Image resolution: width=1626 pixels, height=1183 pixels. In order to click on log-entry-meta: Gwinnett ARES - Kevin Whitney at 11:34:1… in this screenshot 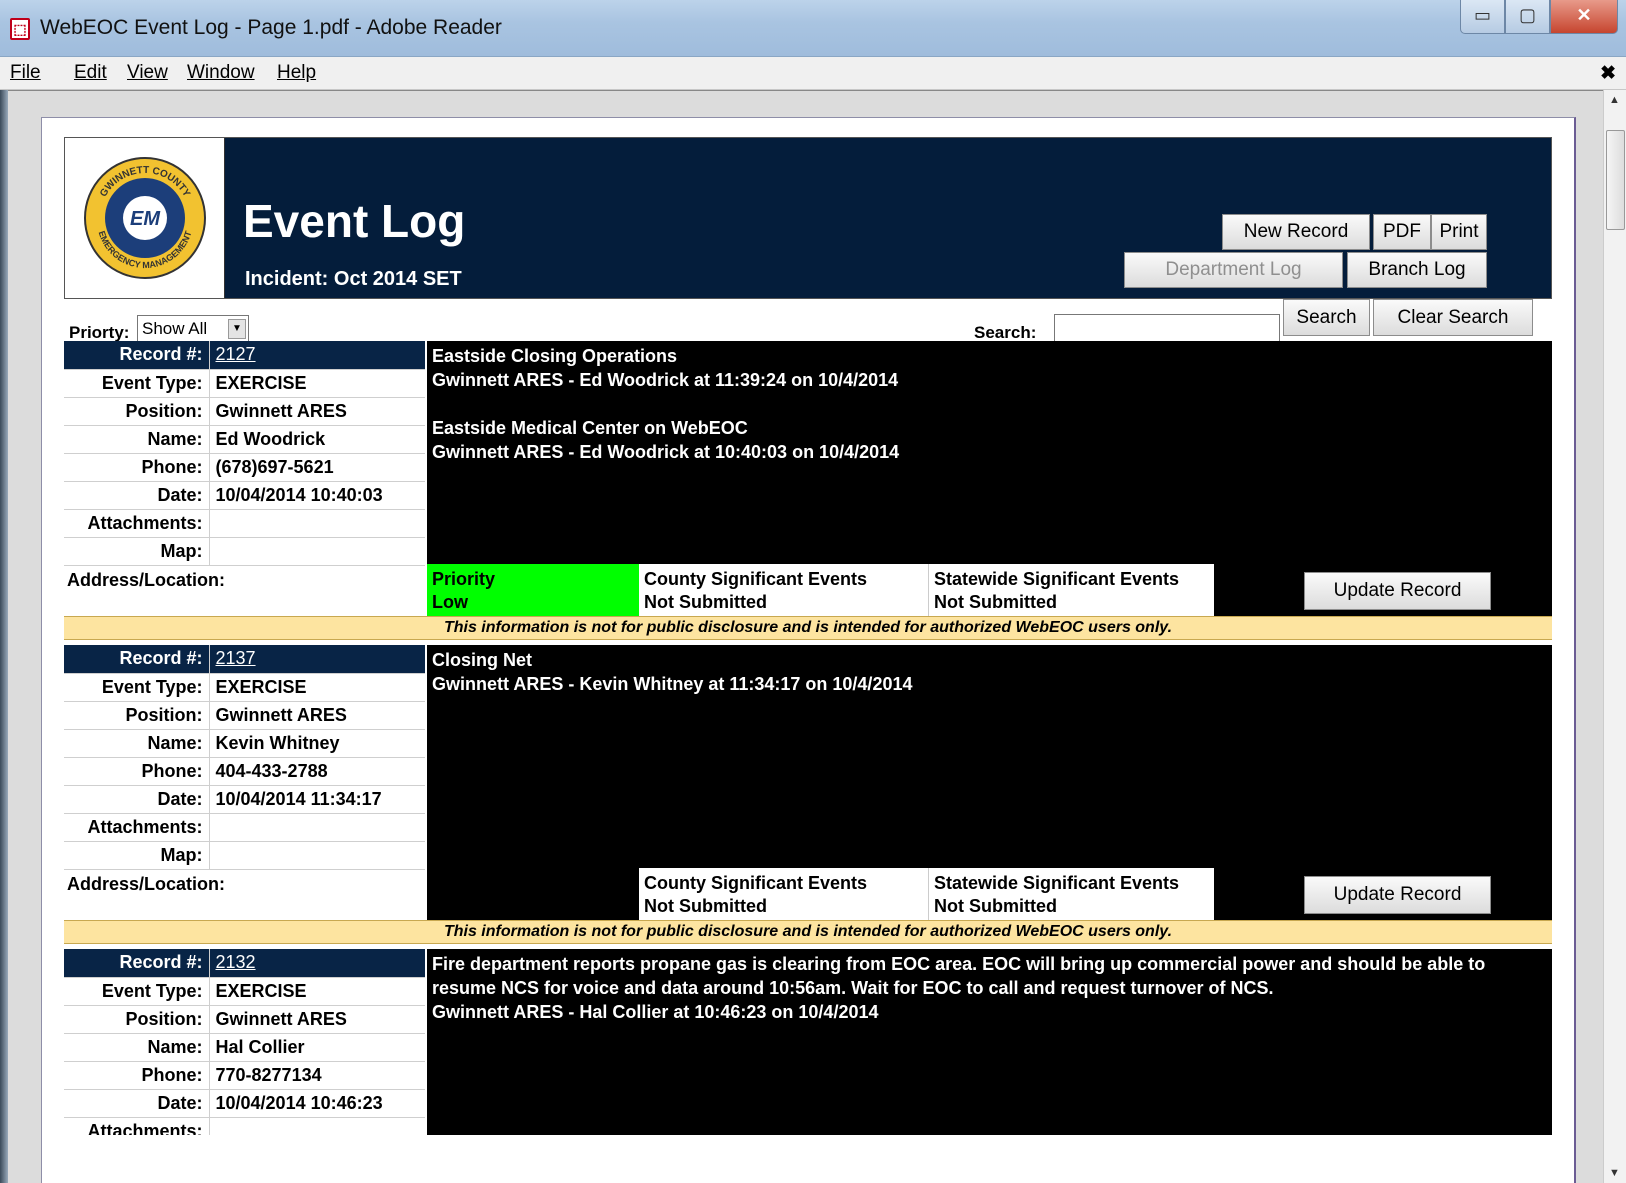, I will do `click(672, 684)`.